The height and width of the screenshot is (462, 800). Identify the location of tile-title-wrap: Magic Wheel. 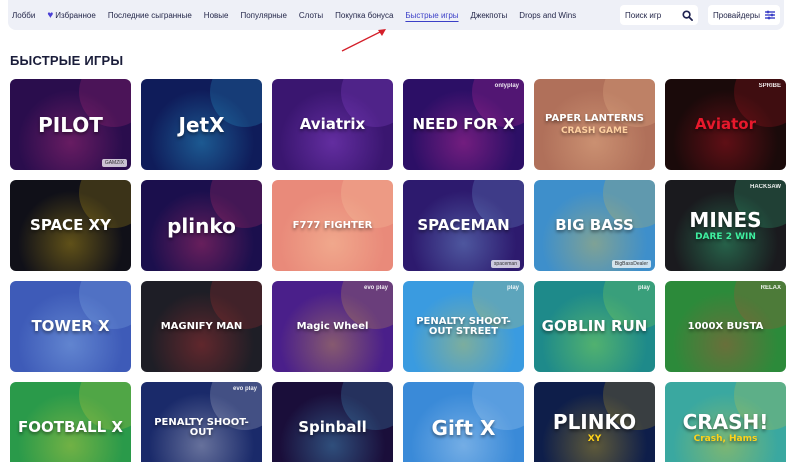
(333, 326).